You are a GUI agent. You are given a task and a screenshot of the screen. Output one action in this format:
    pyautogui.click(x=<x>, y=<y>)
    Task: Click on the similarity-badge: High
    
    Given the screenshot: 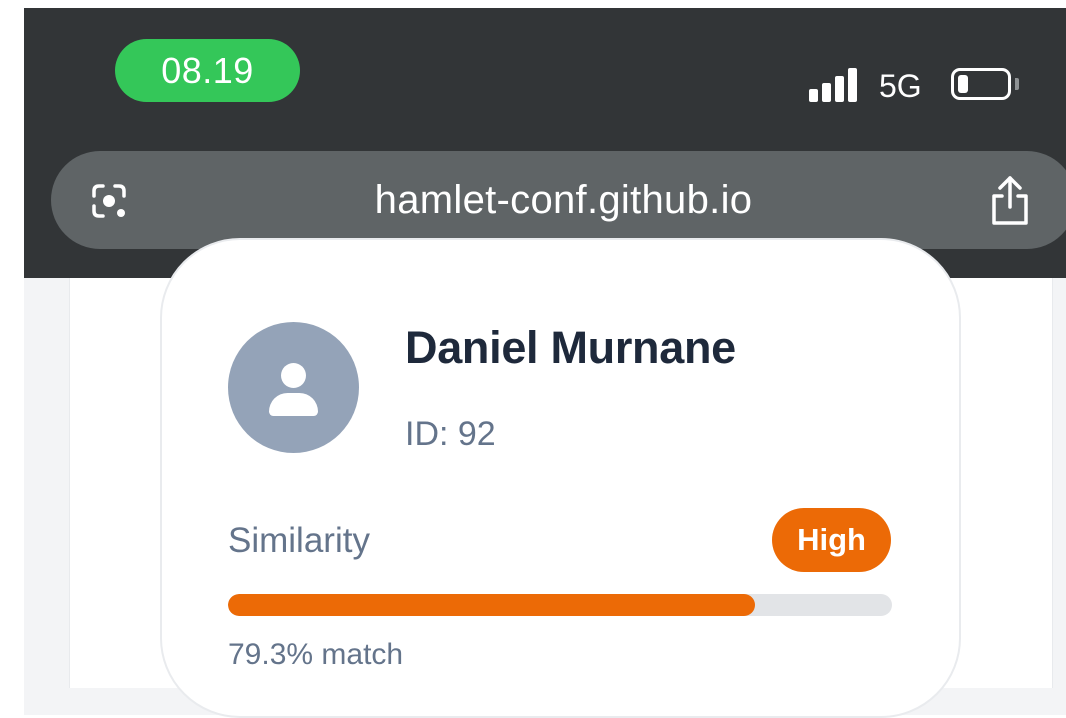 What is the action you would take?
    pyautogui.click(x=831, y=540)
    